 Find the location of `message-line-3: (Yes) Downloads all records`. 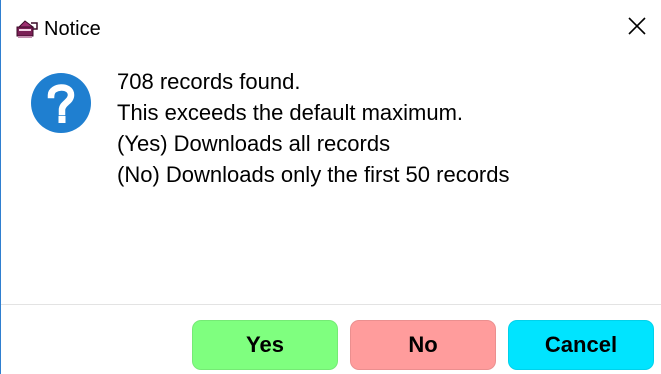

message-line-3: (Yes) Downloads all records is located at coordinates (254, 143).